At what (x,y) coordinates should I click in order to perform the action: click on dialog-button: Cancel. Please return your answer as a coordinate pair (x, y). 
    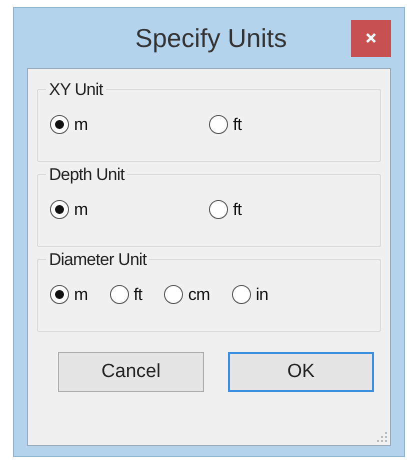
    Looking at the image, I should click on (131, 372).